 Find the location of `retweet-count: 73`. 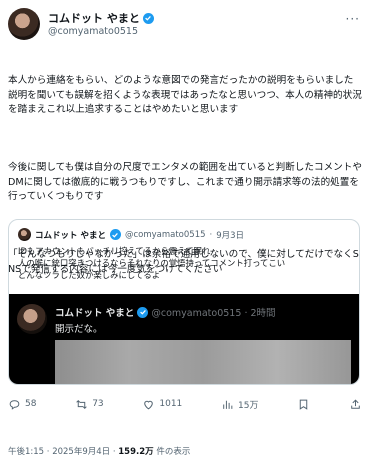

retweet-count: 73 is located at coordinates (98, 404).